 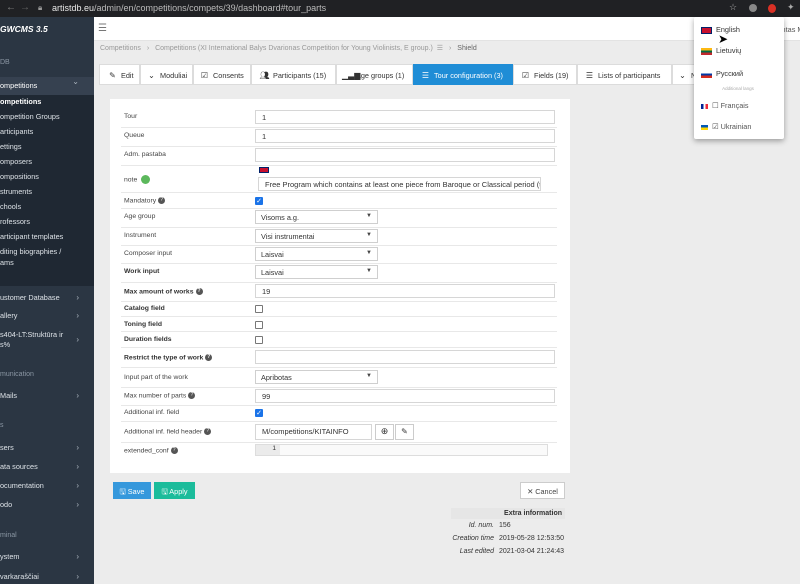 What do you see at coordinates (259, 325) in the screenshot?
I see `toning-field-checkbox` at bounding box center [259, 325].